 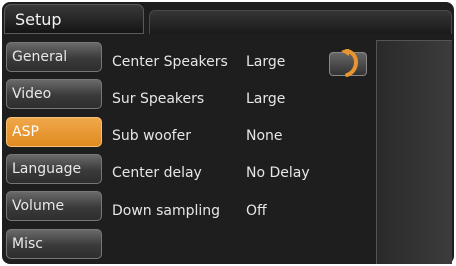 What do you see at coordinates (54, 94) in the screenshot?
I see `sidebar-item-video: Video` at bounding box center [54, 94].